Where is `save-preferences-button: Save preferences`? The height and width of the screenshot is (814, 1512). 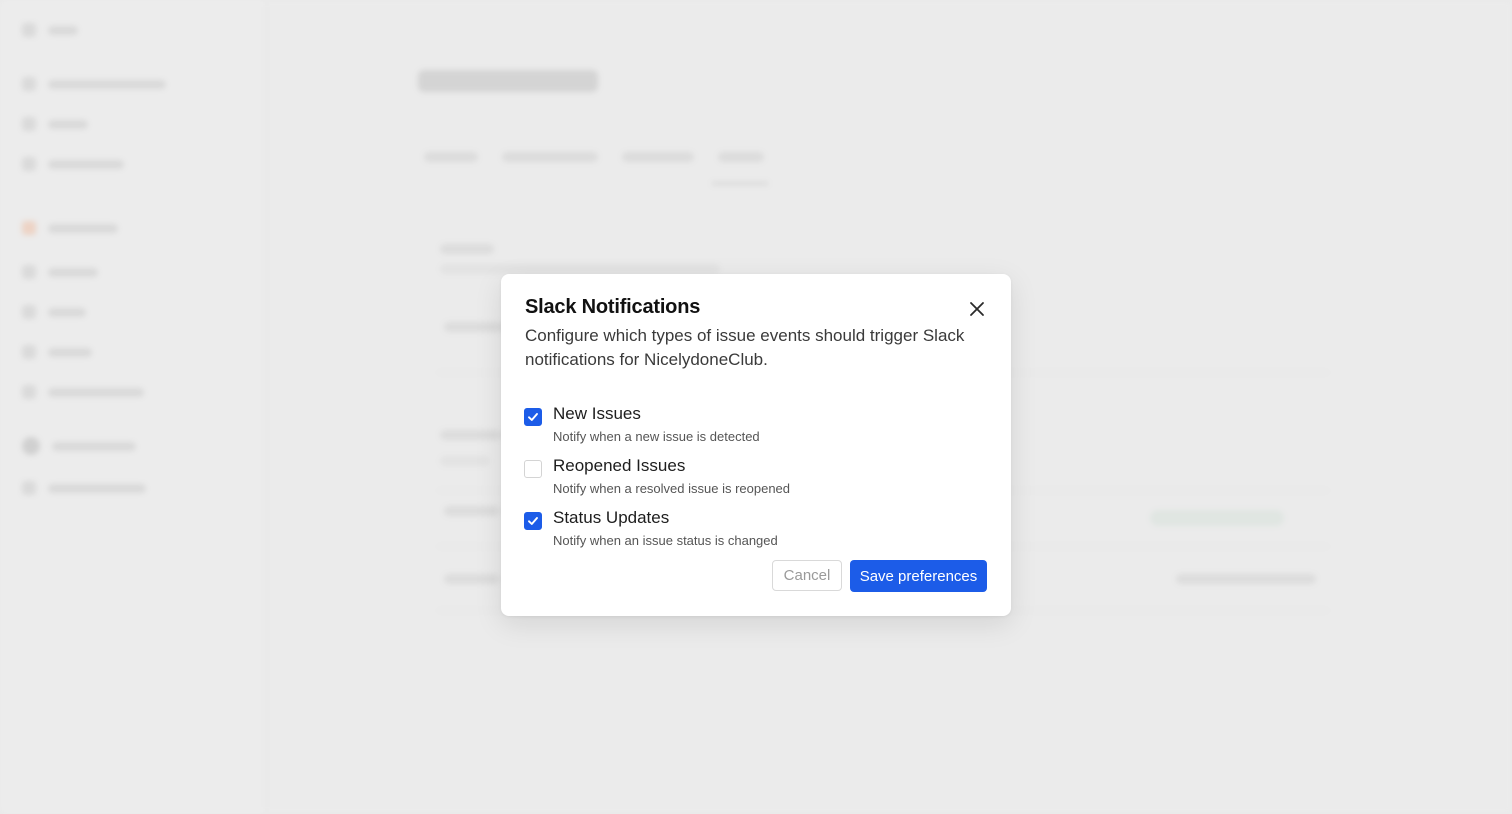
save-preferences-button: Save preferences is located at coordinates (918, 576).